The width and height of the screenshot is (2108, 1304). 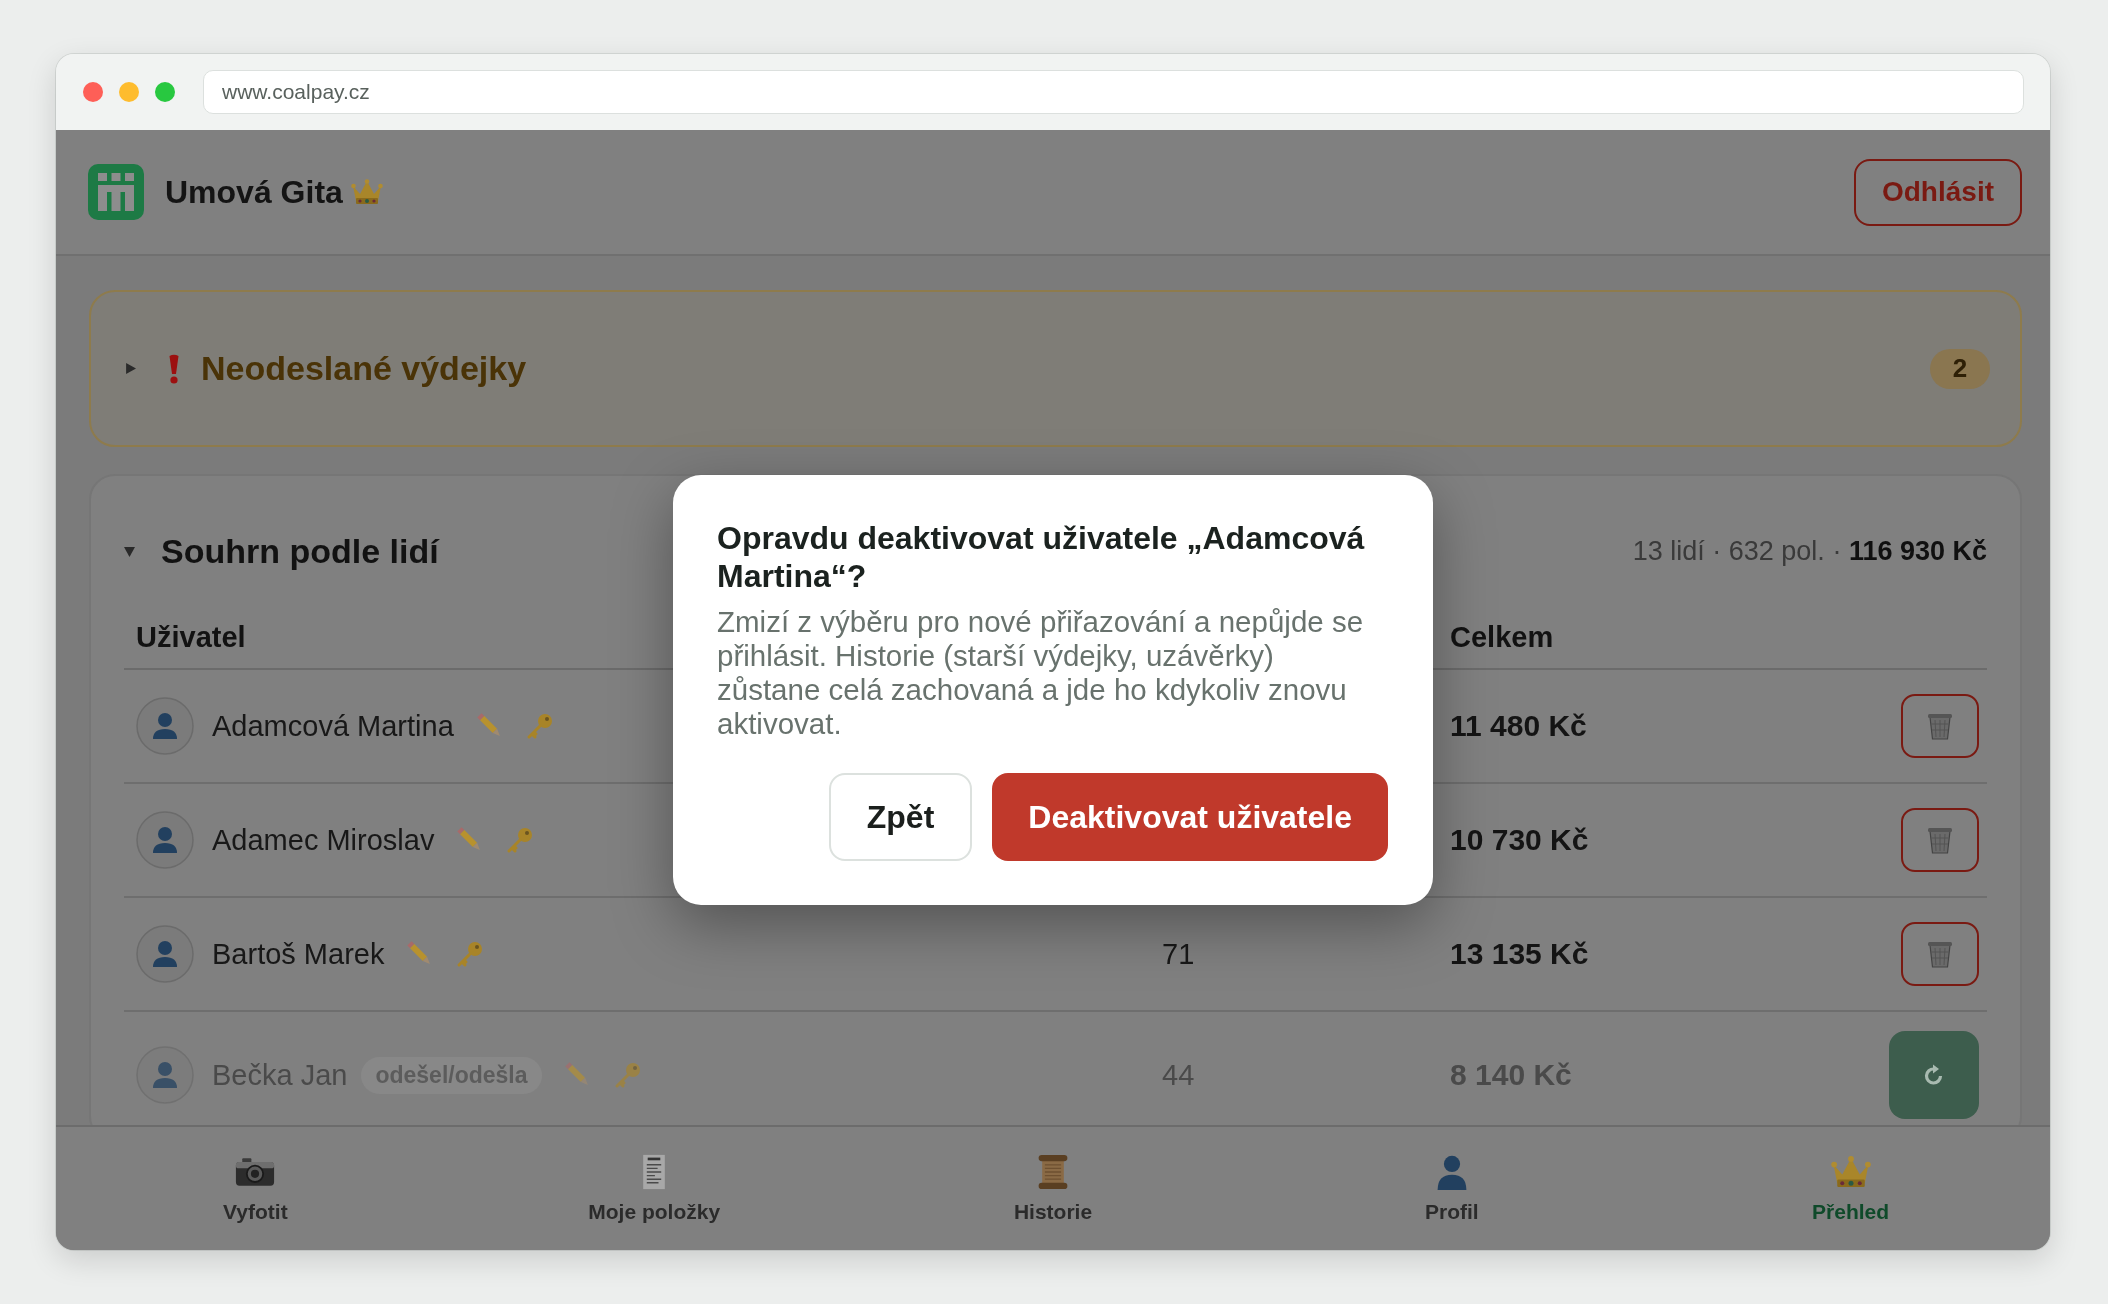 I want to click on user-name: Bartoš Marek, so click(x=298, y=954).